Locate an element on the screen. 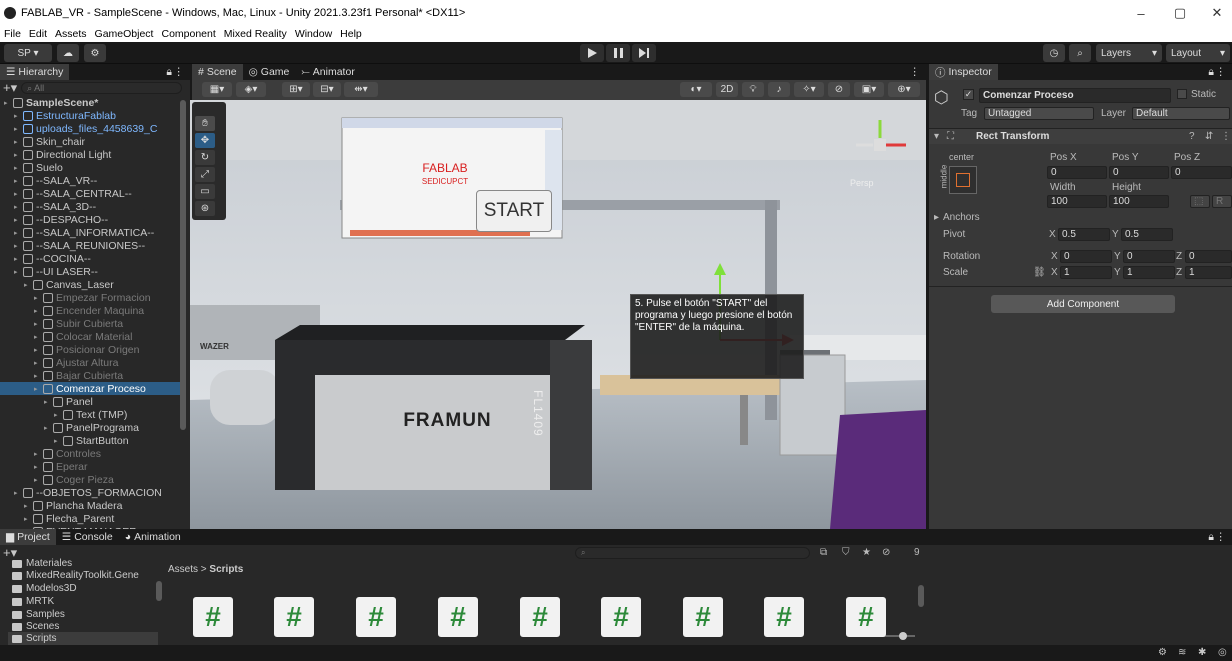 This screenshot has height=661, width=1232. minimize-button: – is located at coordinates (1141, 13).